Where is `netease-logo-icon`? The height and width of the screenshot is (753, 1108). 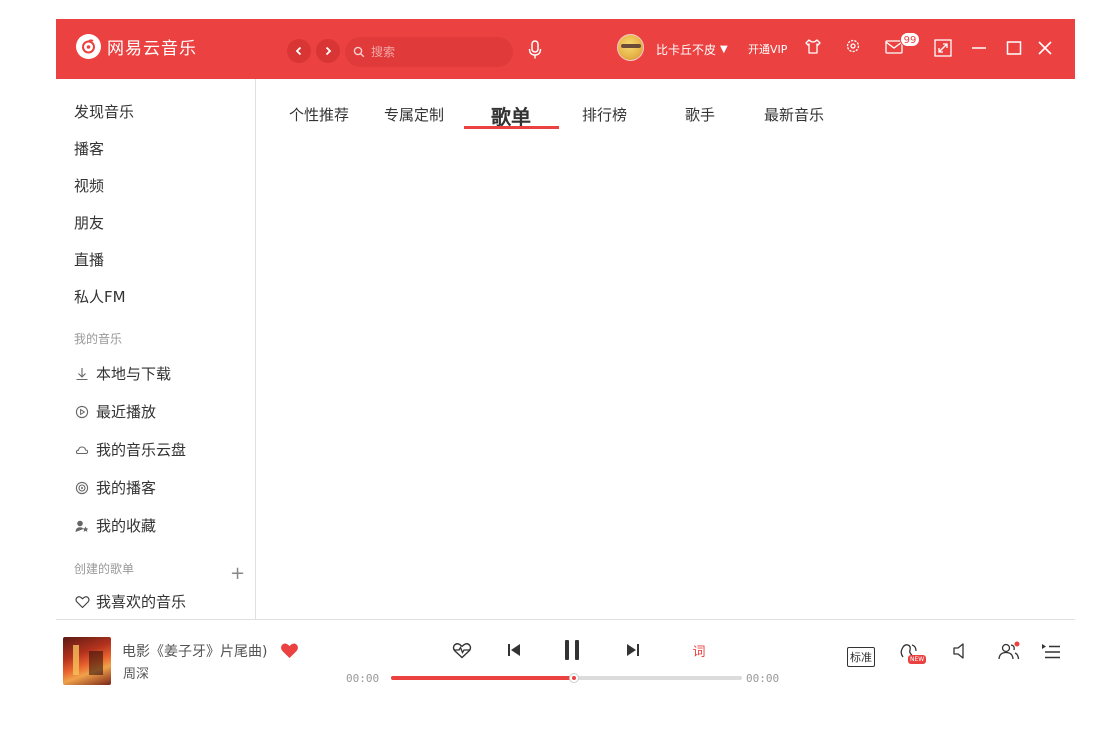
netease-logo-icon is located at coordinates (88, 46).